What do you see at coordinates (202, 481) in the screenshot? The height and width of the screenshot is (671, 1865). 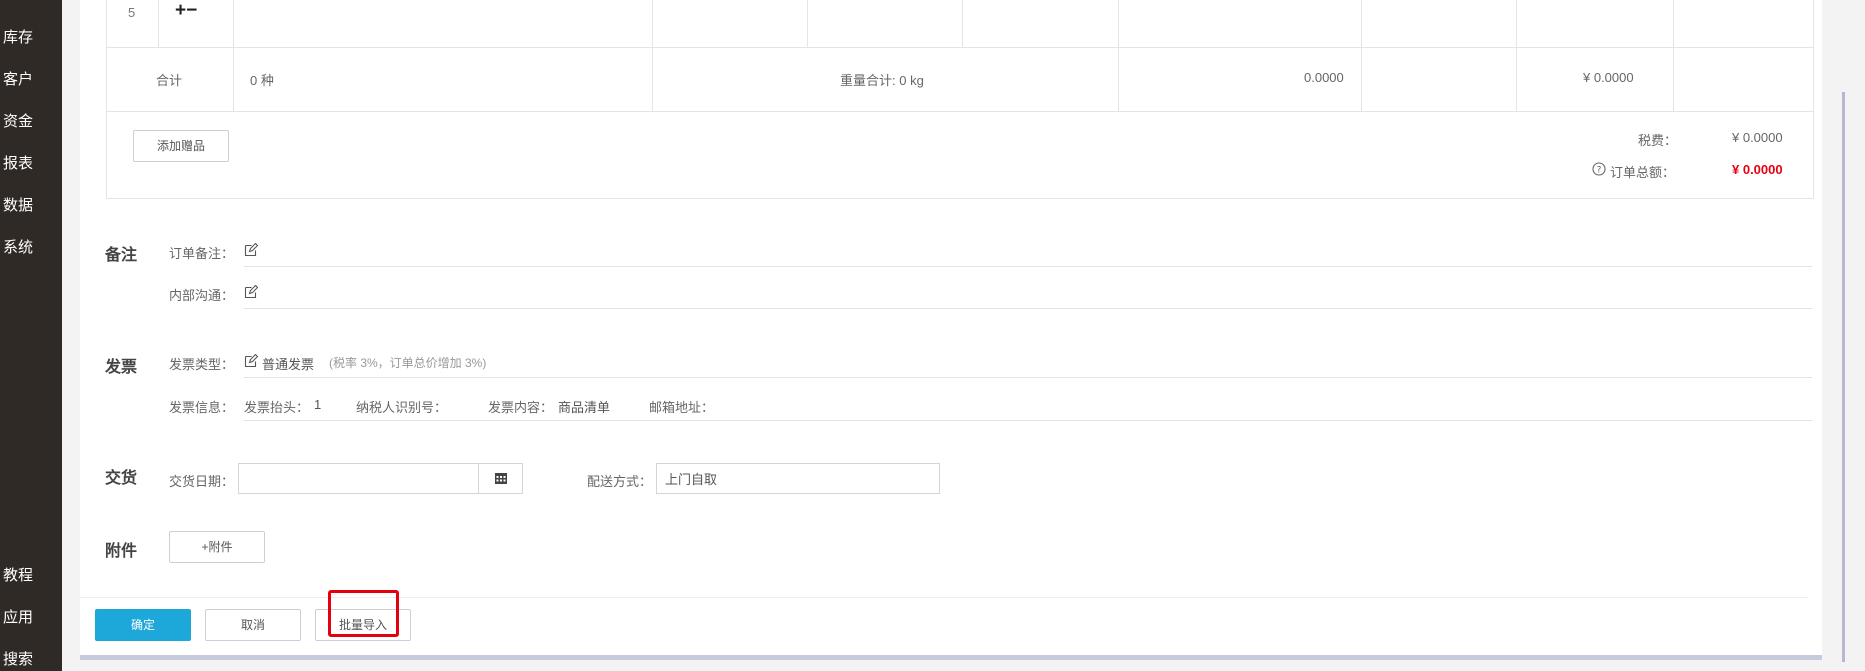 I see `delivery-date-label: 交货日期：` at bounding box center [202, 481].